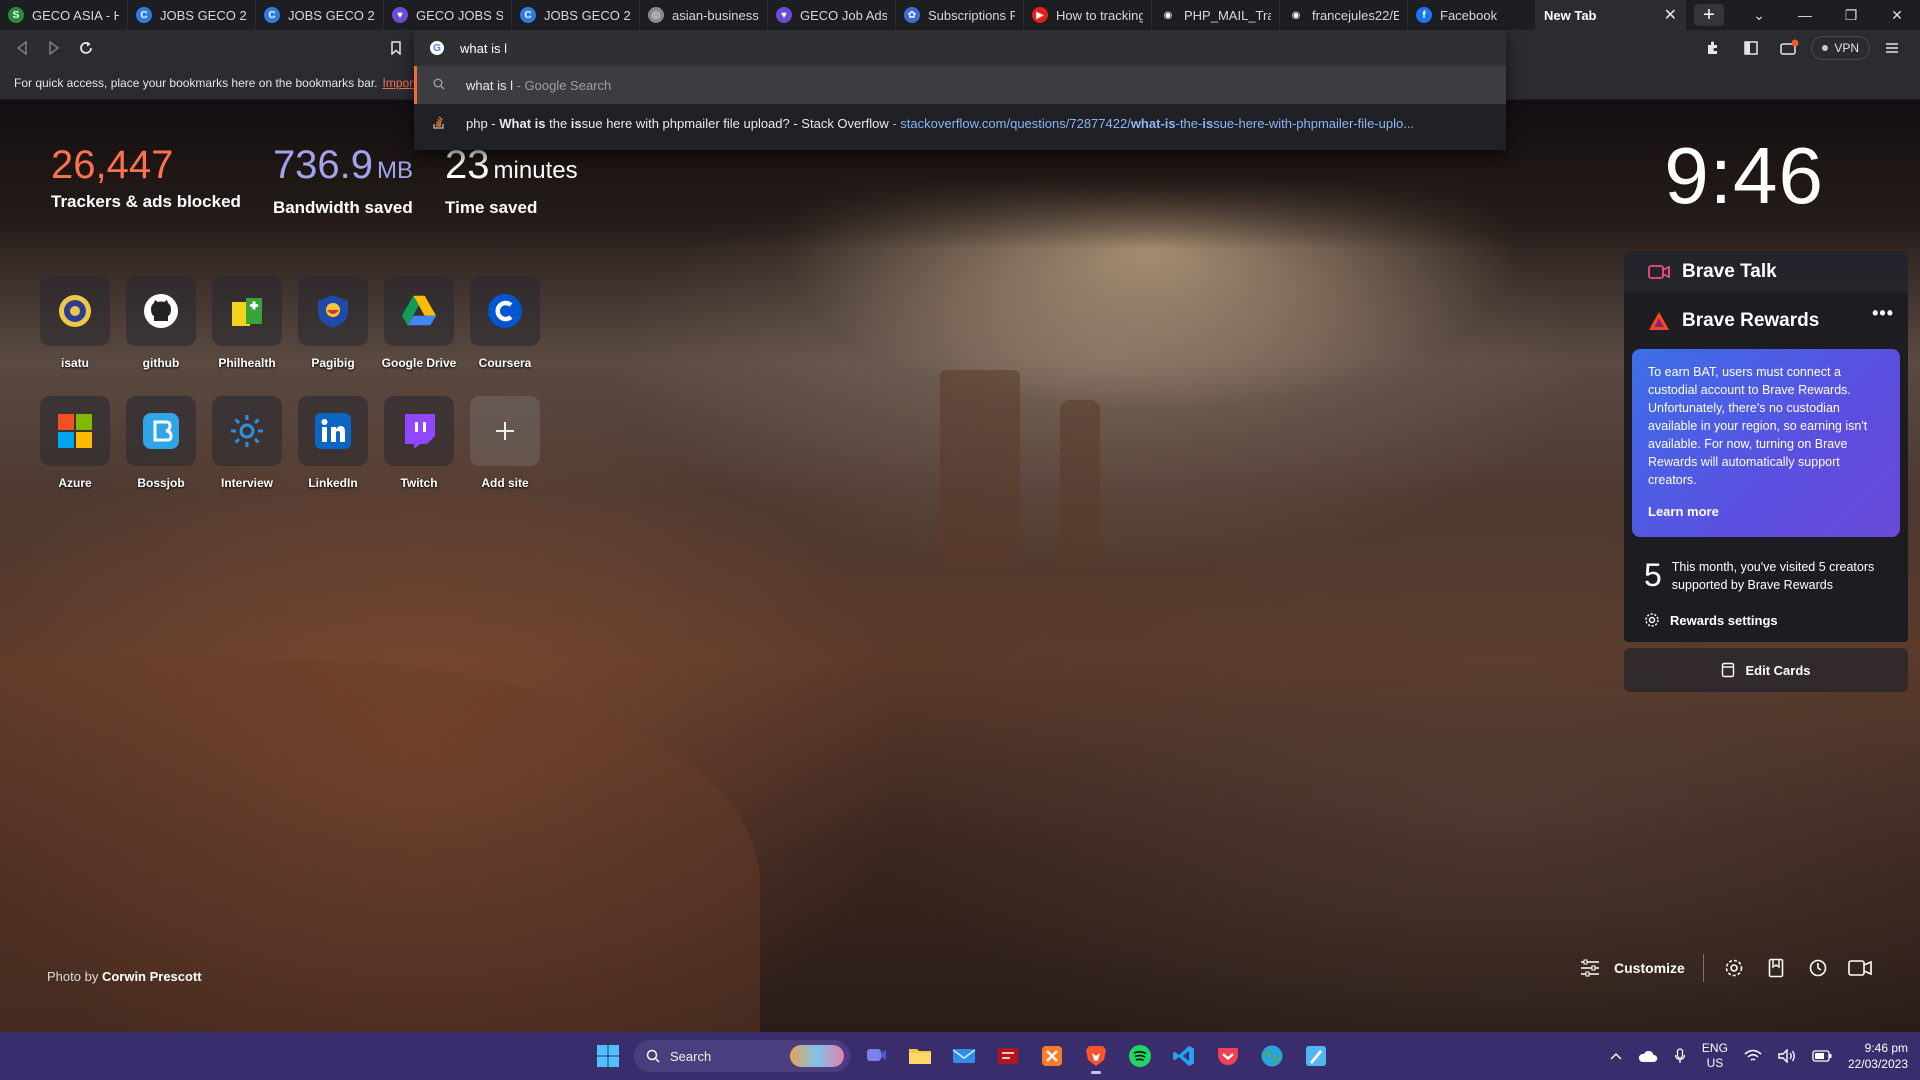 The width and height of the screenshot is (1920, 1080). What do you see at coordinates (1088, 15) in the screenshot?
I see `tab-8: ▶ How to tracking` at bounding box center [1088, 15].